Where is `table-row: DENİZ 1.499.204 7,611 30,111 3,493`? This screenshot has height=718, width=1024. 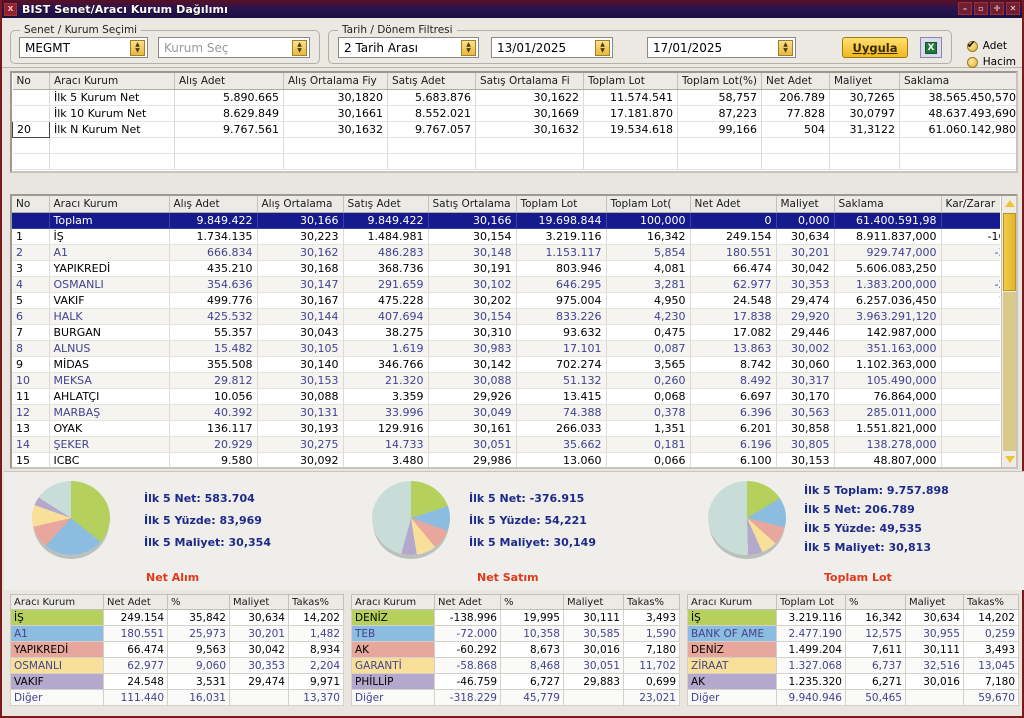 table-row: DENİZ 1.499.204 7,611 30,111 3,493 is located at coordinates (853, 649).